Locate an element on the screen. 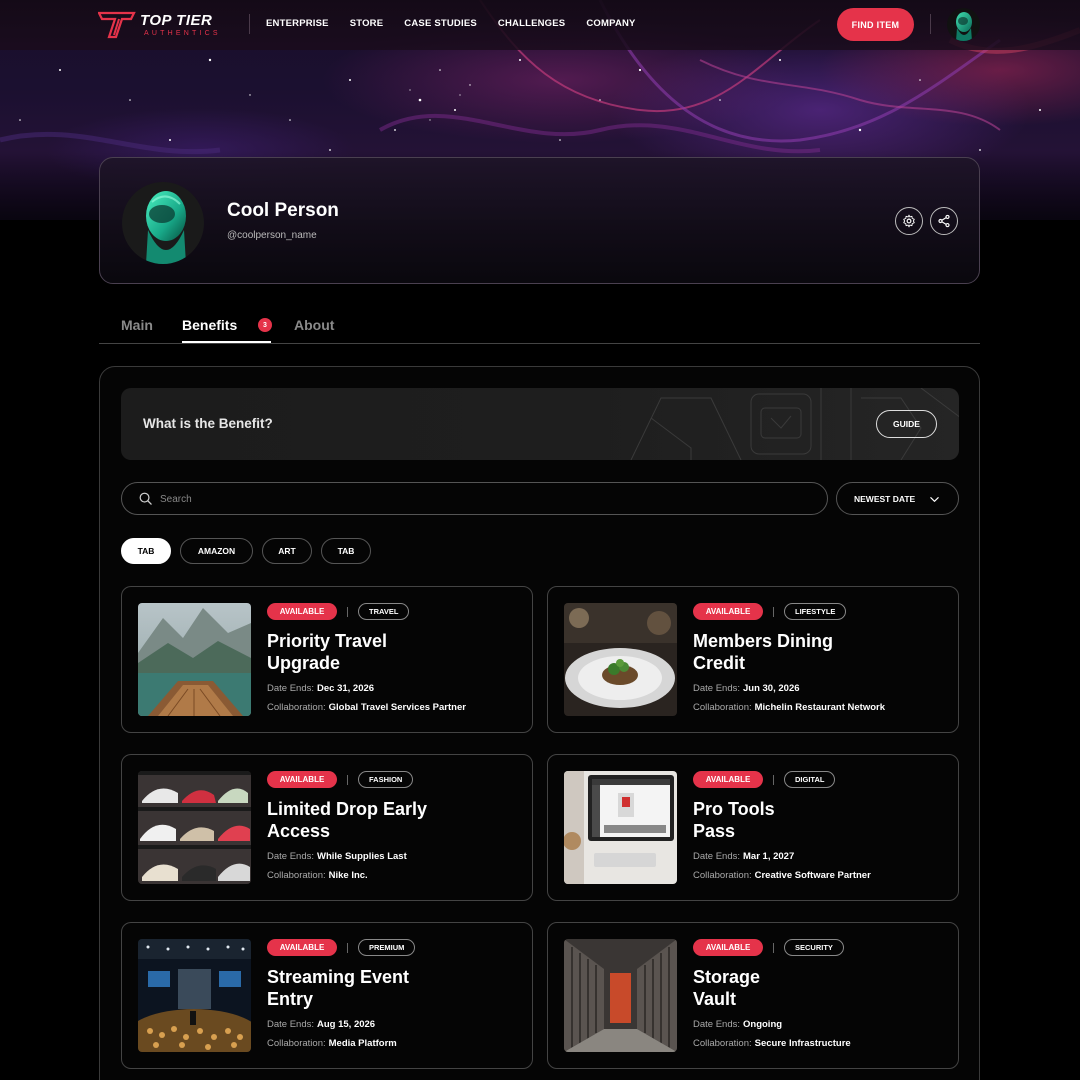  find-item-button: FIND ITEM is located at coordinates (875, 24).